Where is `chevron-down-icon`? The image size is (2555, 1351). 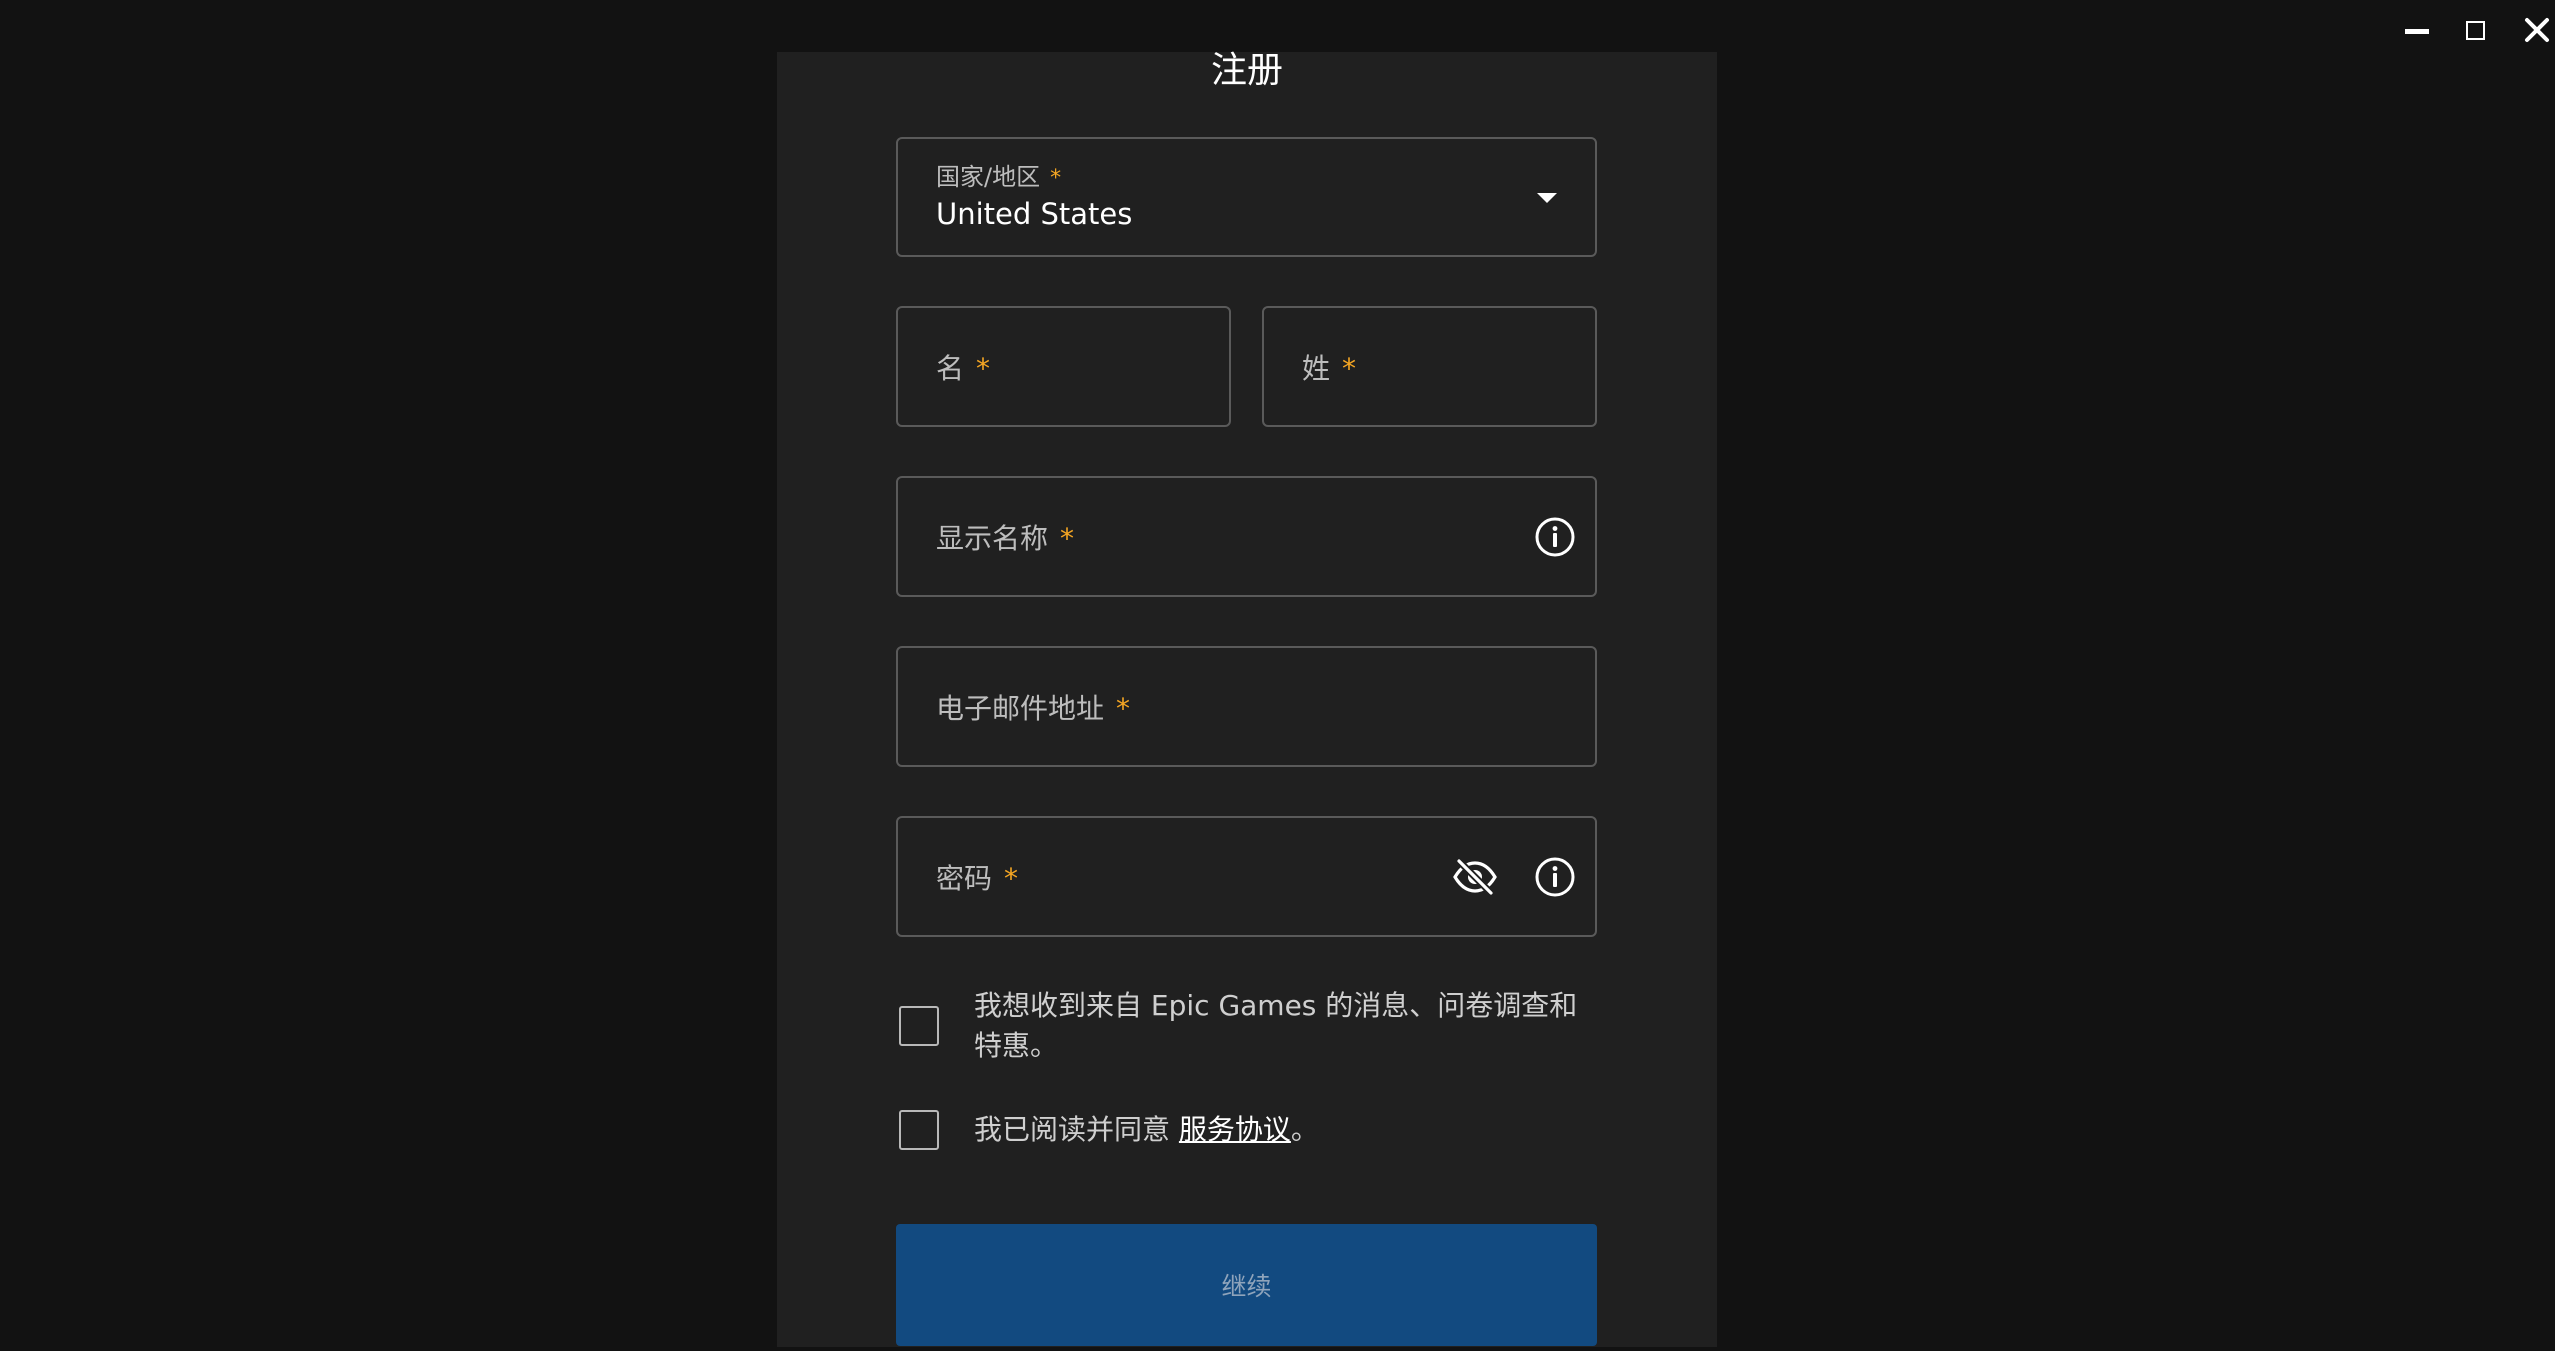 chevron-down-icon is located at coordinates (1547, 198).